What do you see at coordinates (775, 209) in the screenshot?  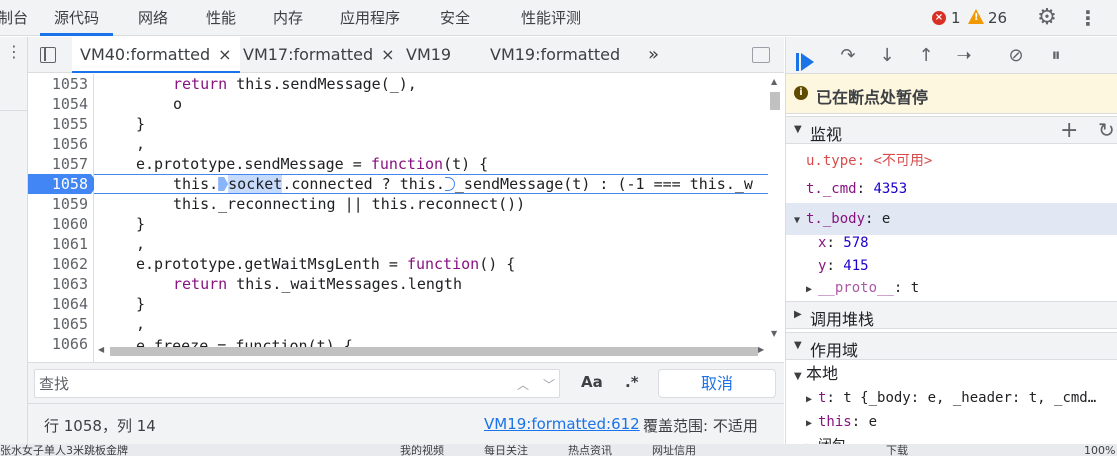 I see `vertical-scrollbar: ▲ ▼` at bounding box center [775, 209].